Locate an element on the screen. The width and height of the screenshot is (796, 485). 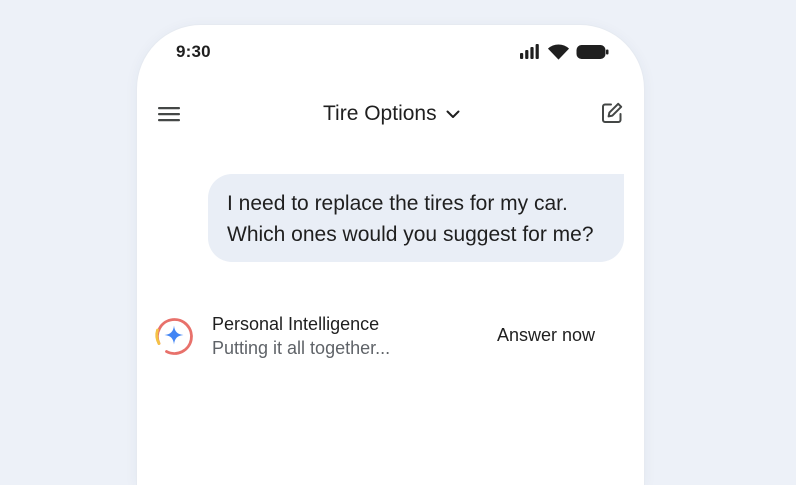
page-title: Tire Options is located at coordinates (380, 113).